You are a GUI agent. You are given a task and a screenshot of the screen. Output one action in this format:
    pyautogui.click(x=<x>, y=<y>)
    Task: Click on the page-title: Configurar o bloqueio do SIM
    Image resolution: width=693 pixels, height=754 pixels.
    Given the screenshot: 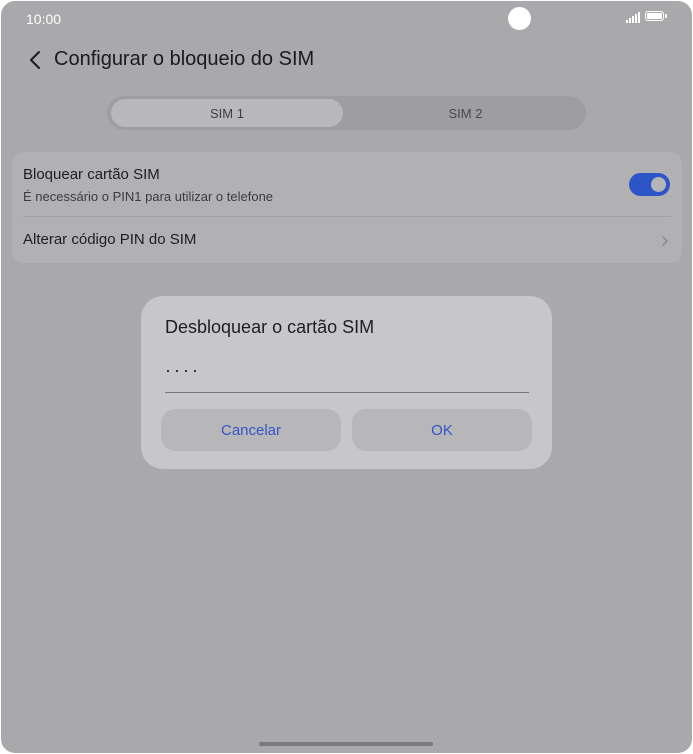 What is the action you would take?
    pyautogui.click(x=184, y=59)
    